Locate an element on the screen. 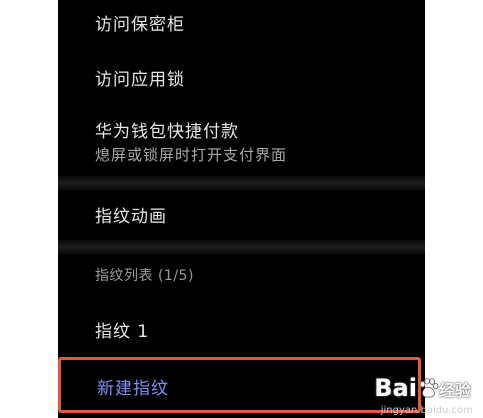  watermark-logo-text: Bai is located at coordinates (395, 388).